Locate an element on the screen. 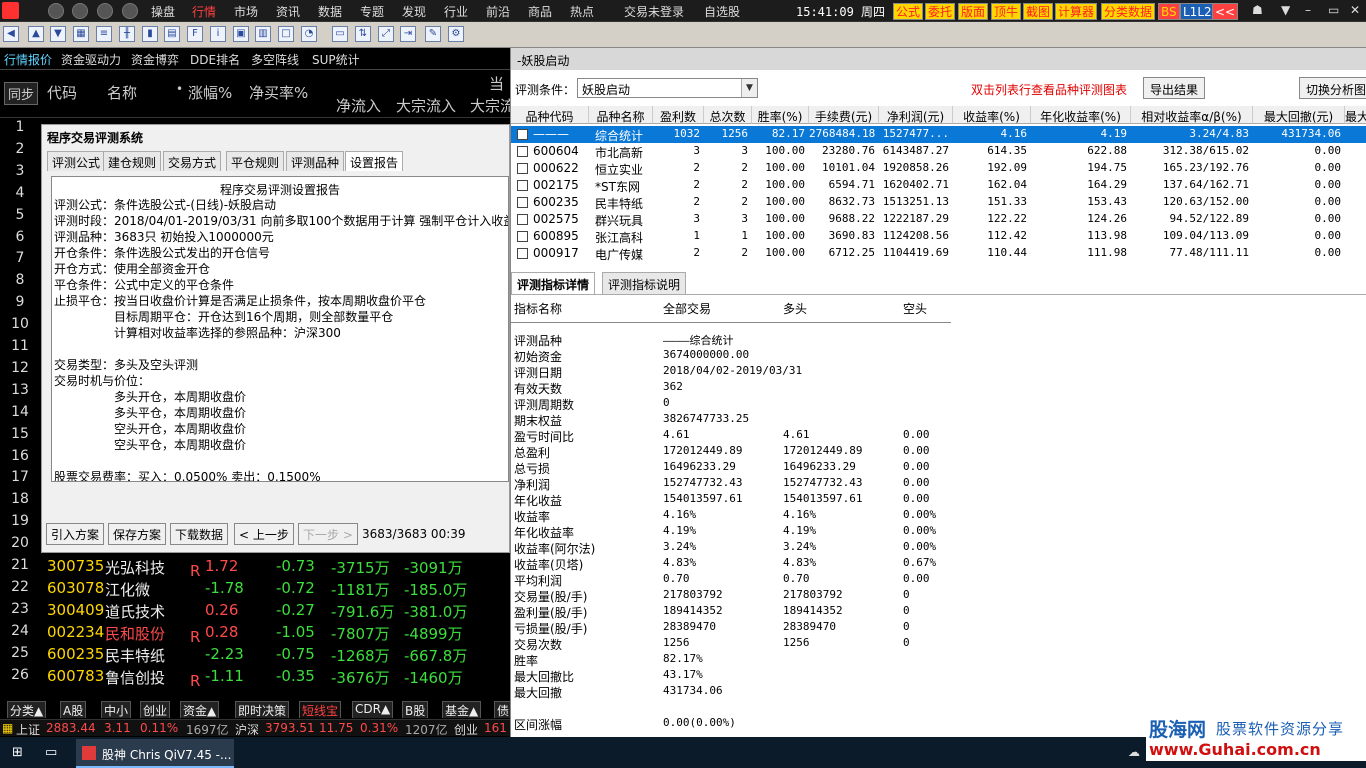 The height and width of the screenshot is (768, 1366). grid-column-header: 年化收益率(%) is located at coordinates (1081, 115).